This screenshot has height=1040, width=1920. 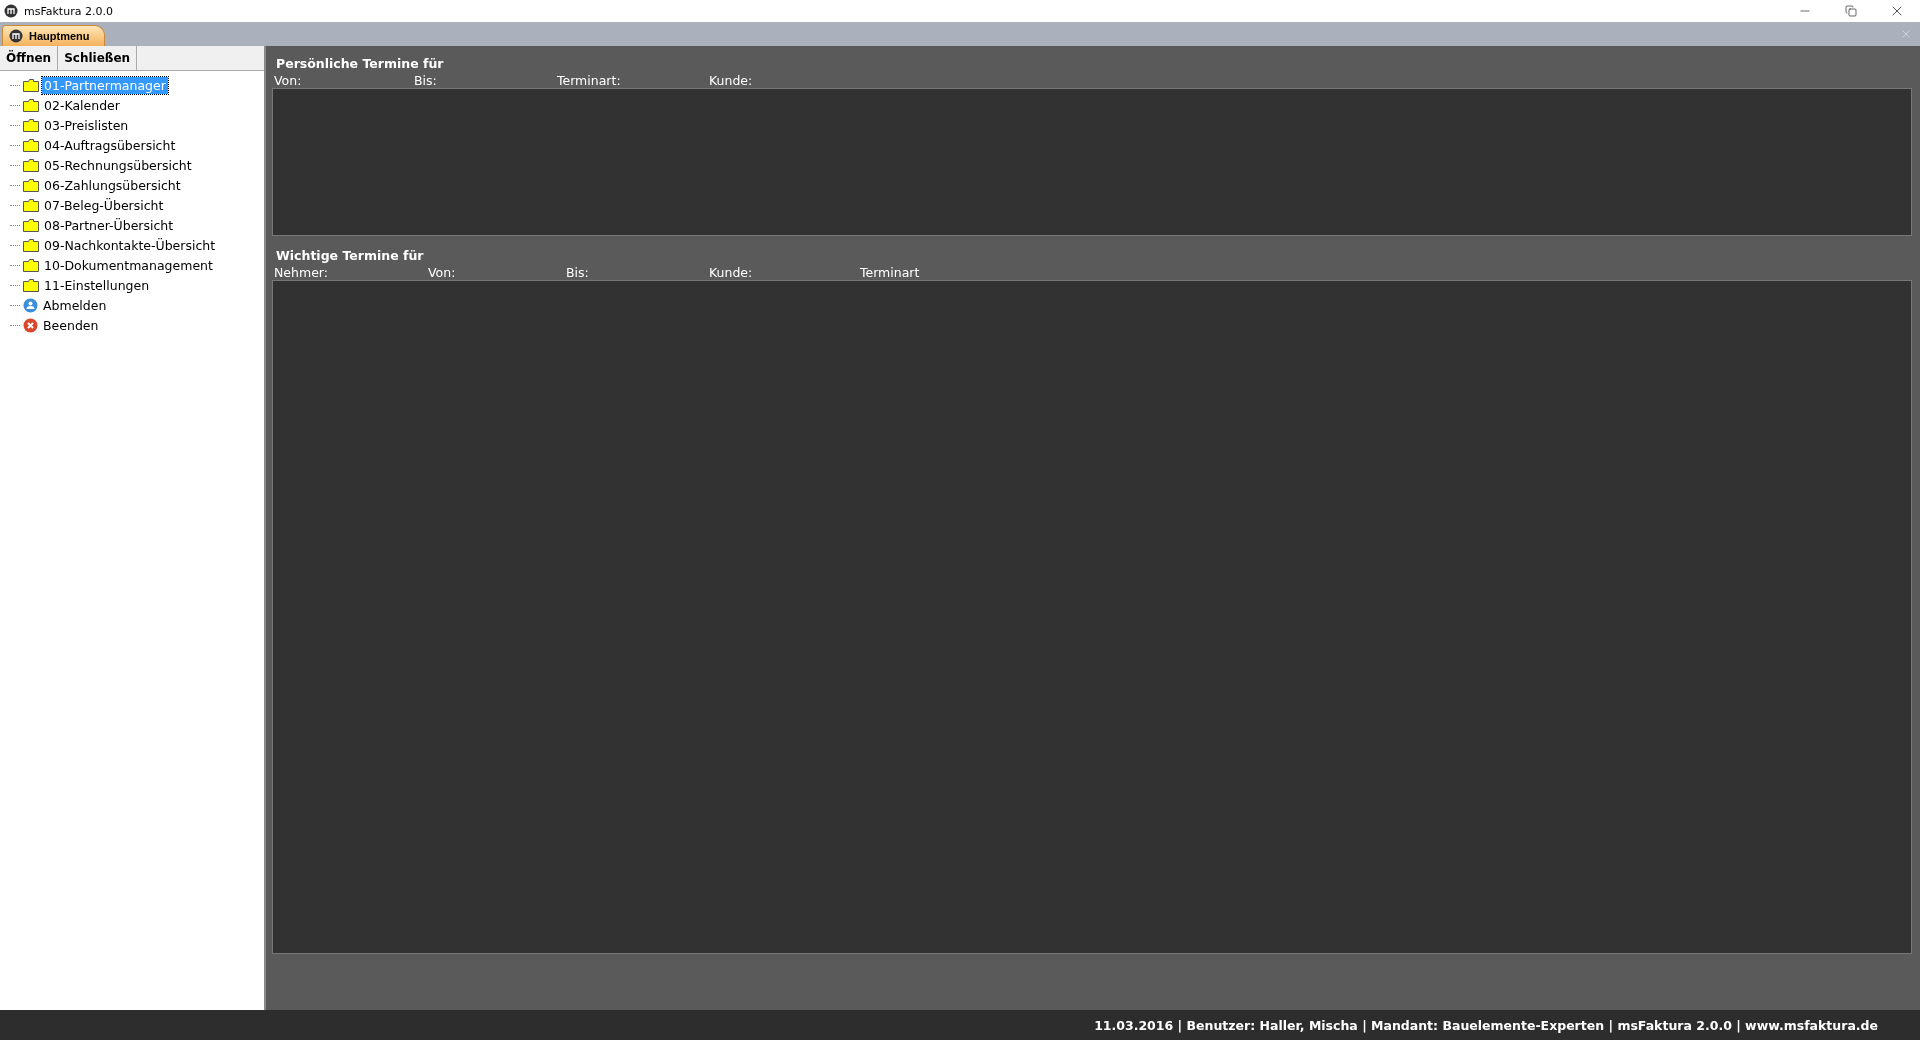 I want to click on tree-item: 10-Dokumentmanagement, so click(x=128, y=265).